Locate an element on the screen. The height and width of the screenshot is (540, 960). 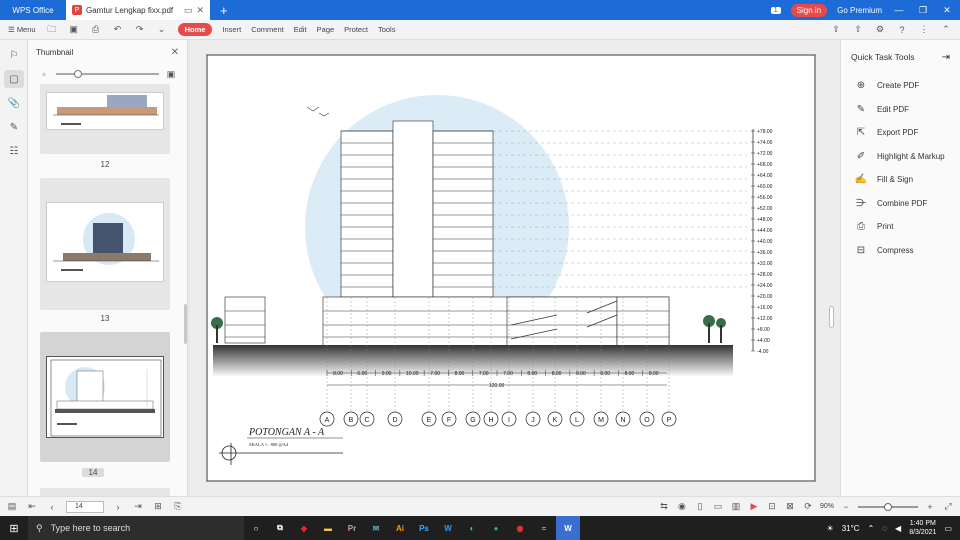
last-page-icon: ⇥ is located at coordinates (138, 506).